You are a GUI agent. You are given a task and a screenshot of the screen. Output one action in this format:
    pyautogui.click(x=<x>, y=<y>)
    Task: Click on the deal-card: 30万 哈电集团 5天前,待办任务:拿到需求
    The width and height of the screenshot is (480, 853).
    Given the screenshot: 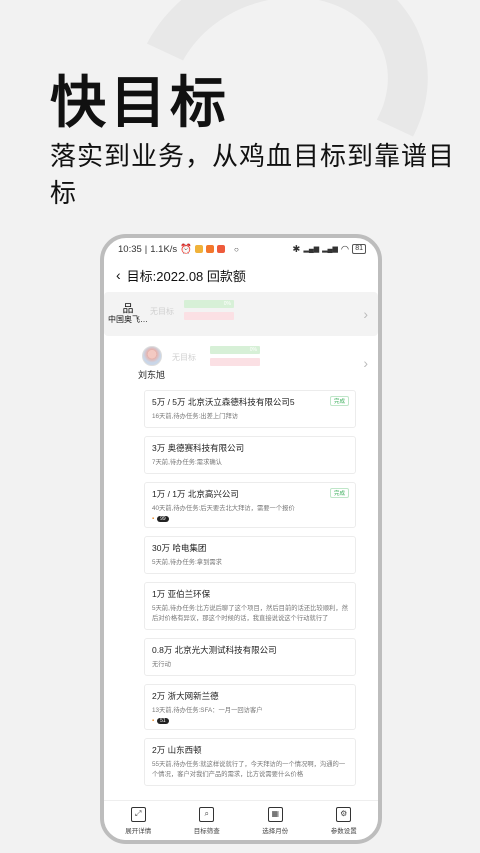 What is the action you would take?
    pyautogui.click(x=250, y=555)
    